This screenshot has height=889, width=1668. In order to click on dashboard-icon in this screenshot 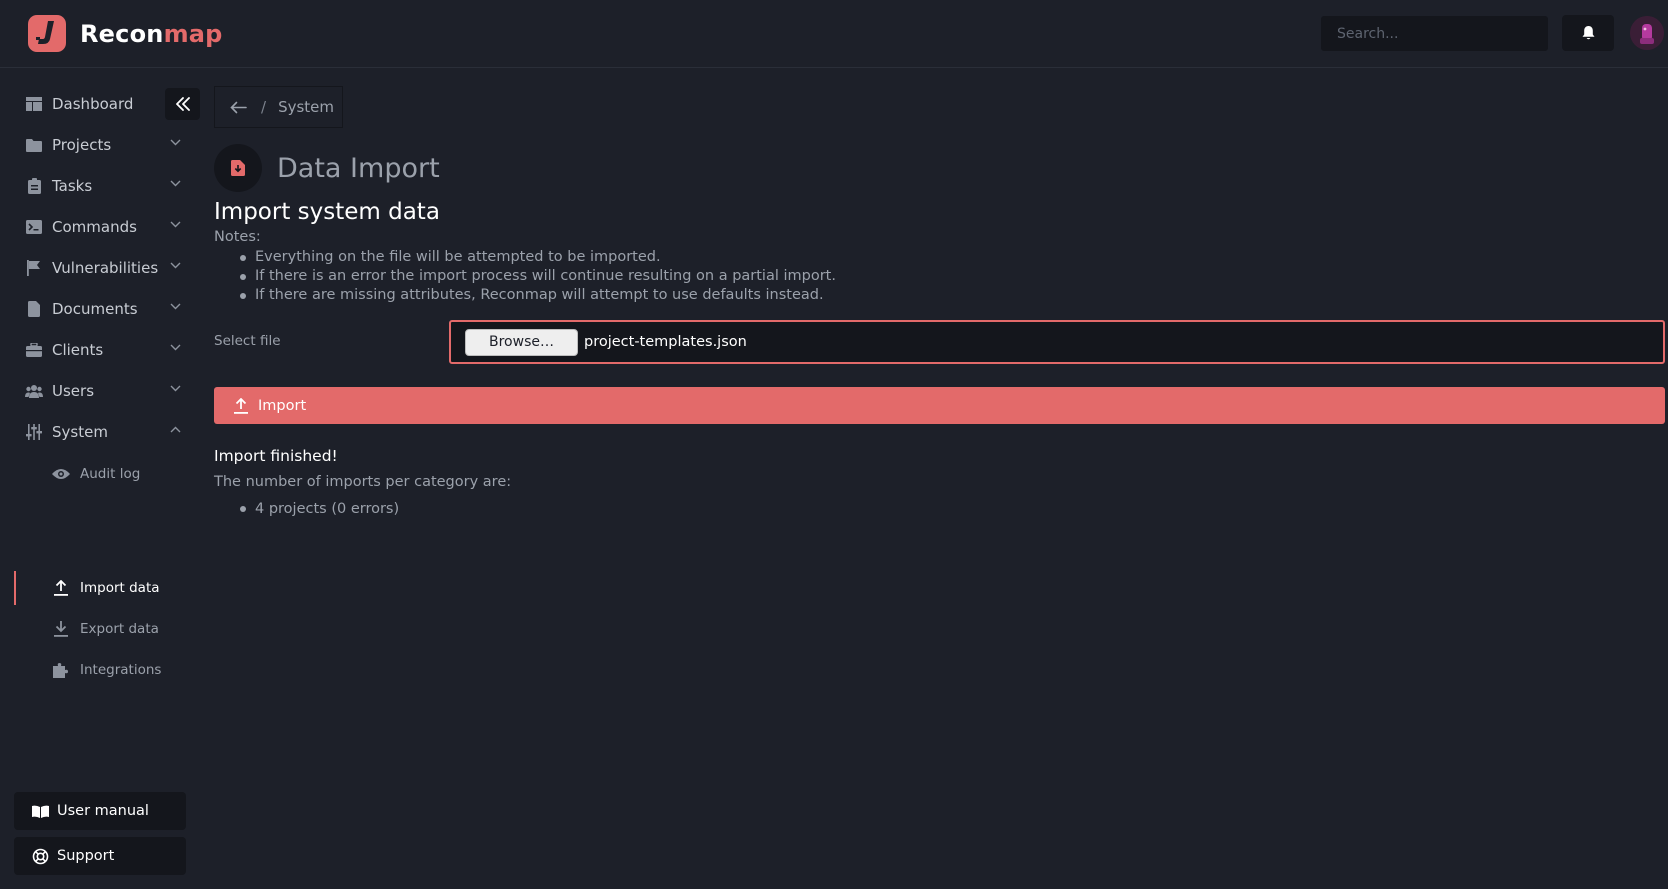, I will do `click(34, 104)`.